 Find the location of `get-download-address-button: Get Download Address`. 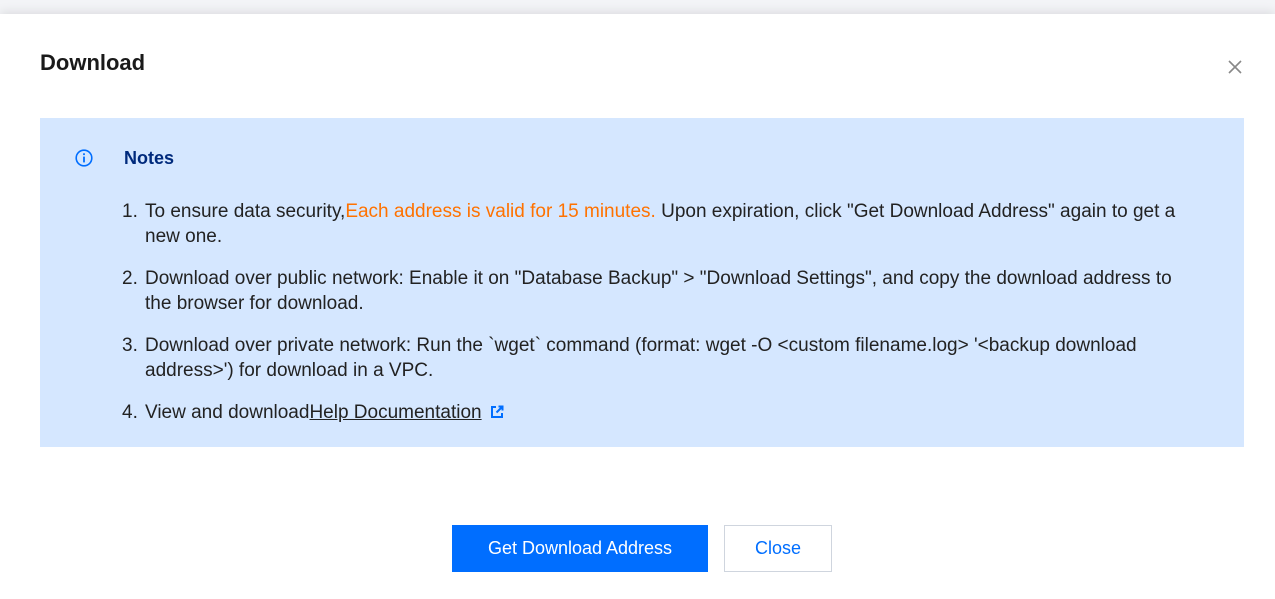

get-download-address-button: Get Download Address is located at coordinates (580, 548).